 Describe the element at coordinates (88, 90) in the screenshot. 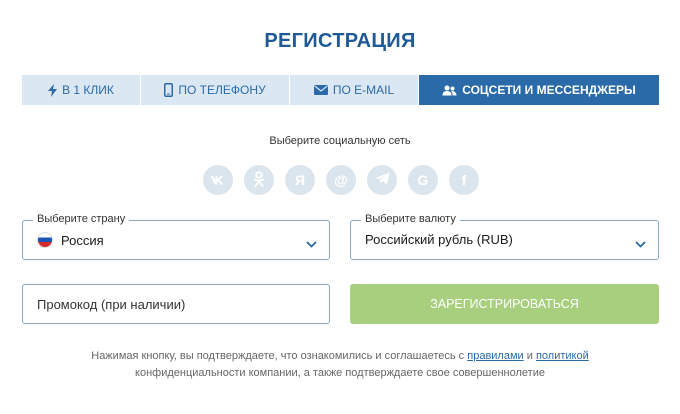

I see `tab-label: В 1 КЛИК` at that location.